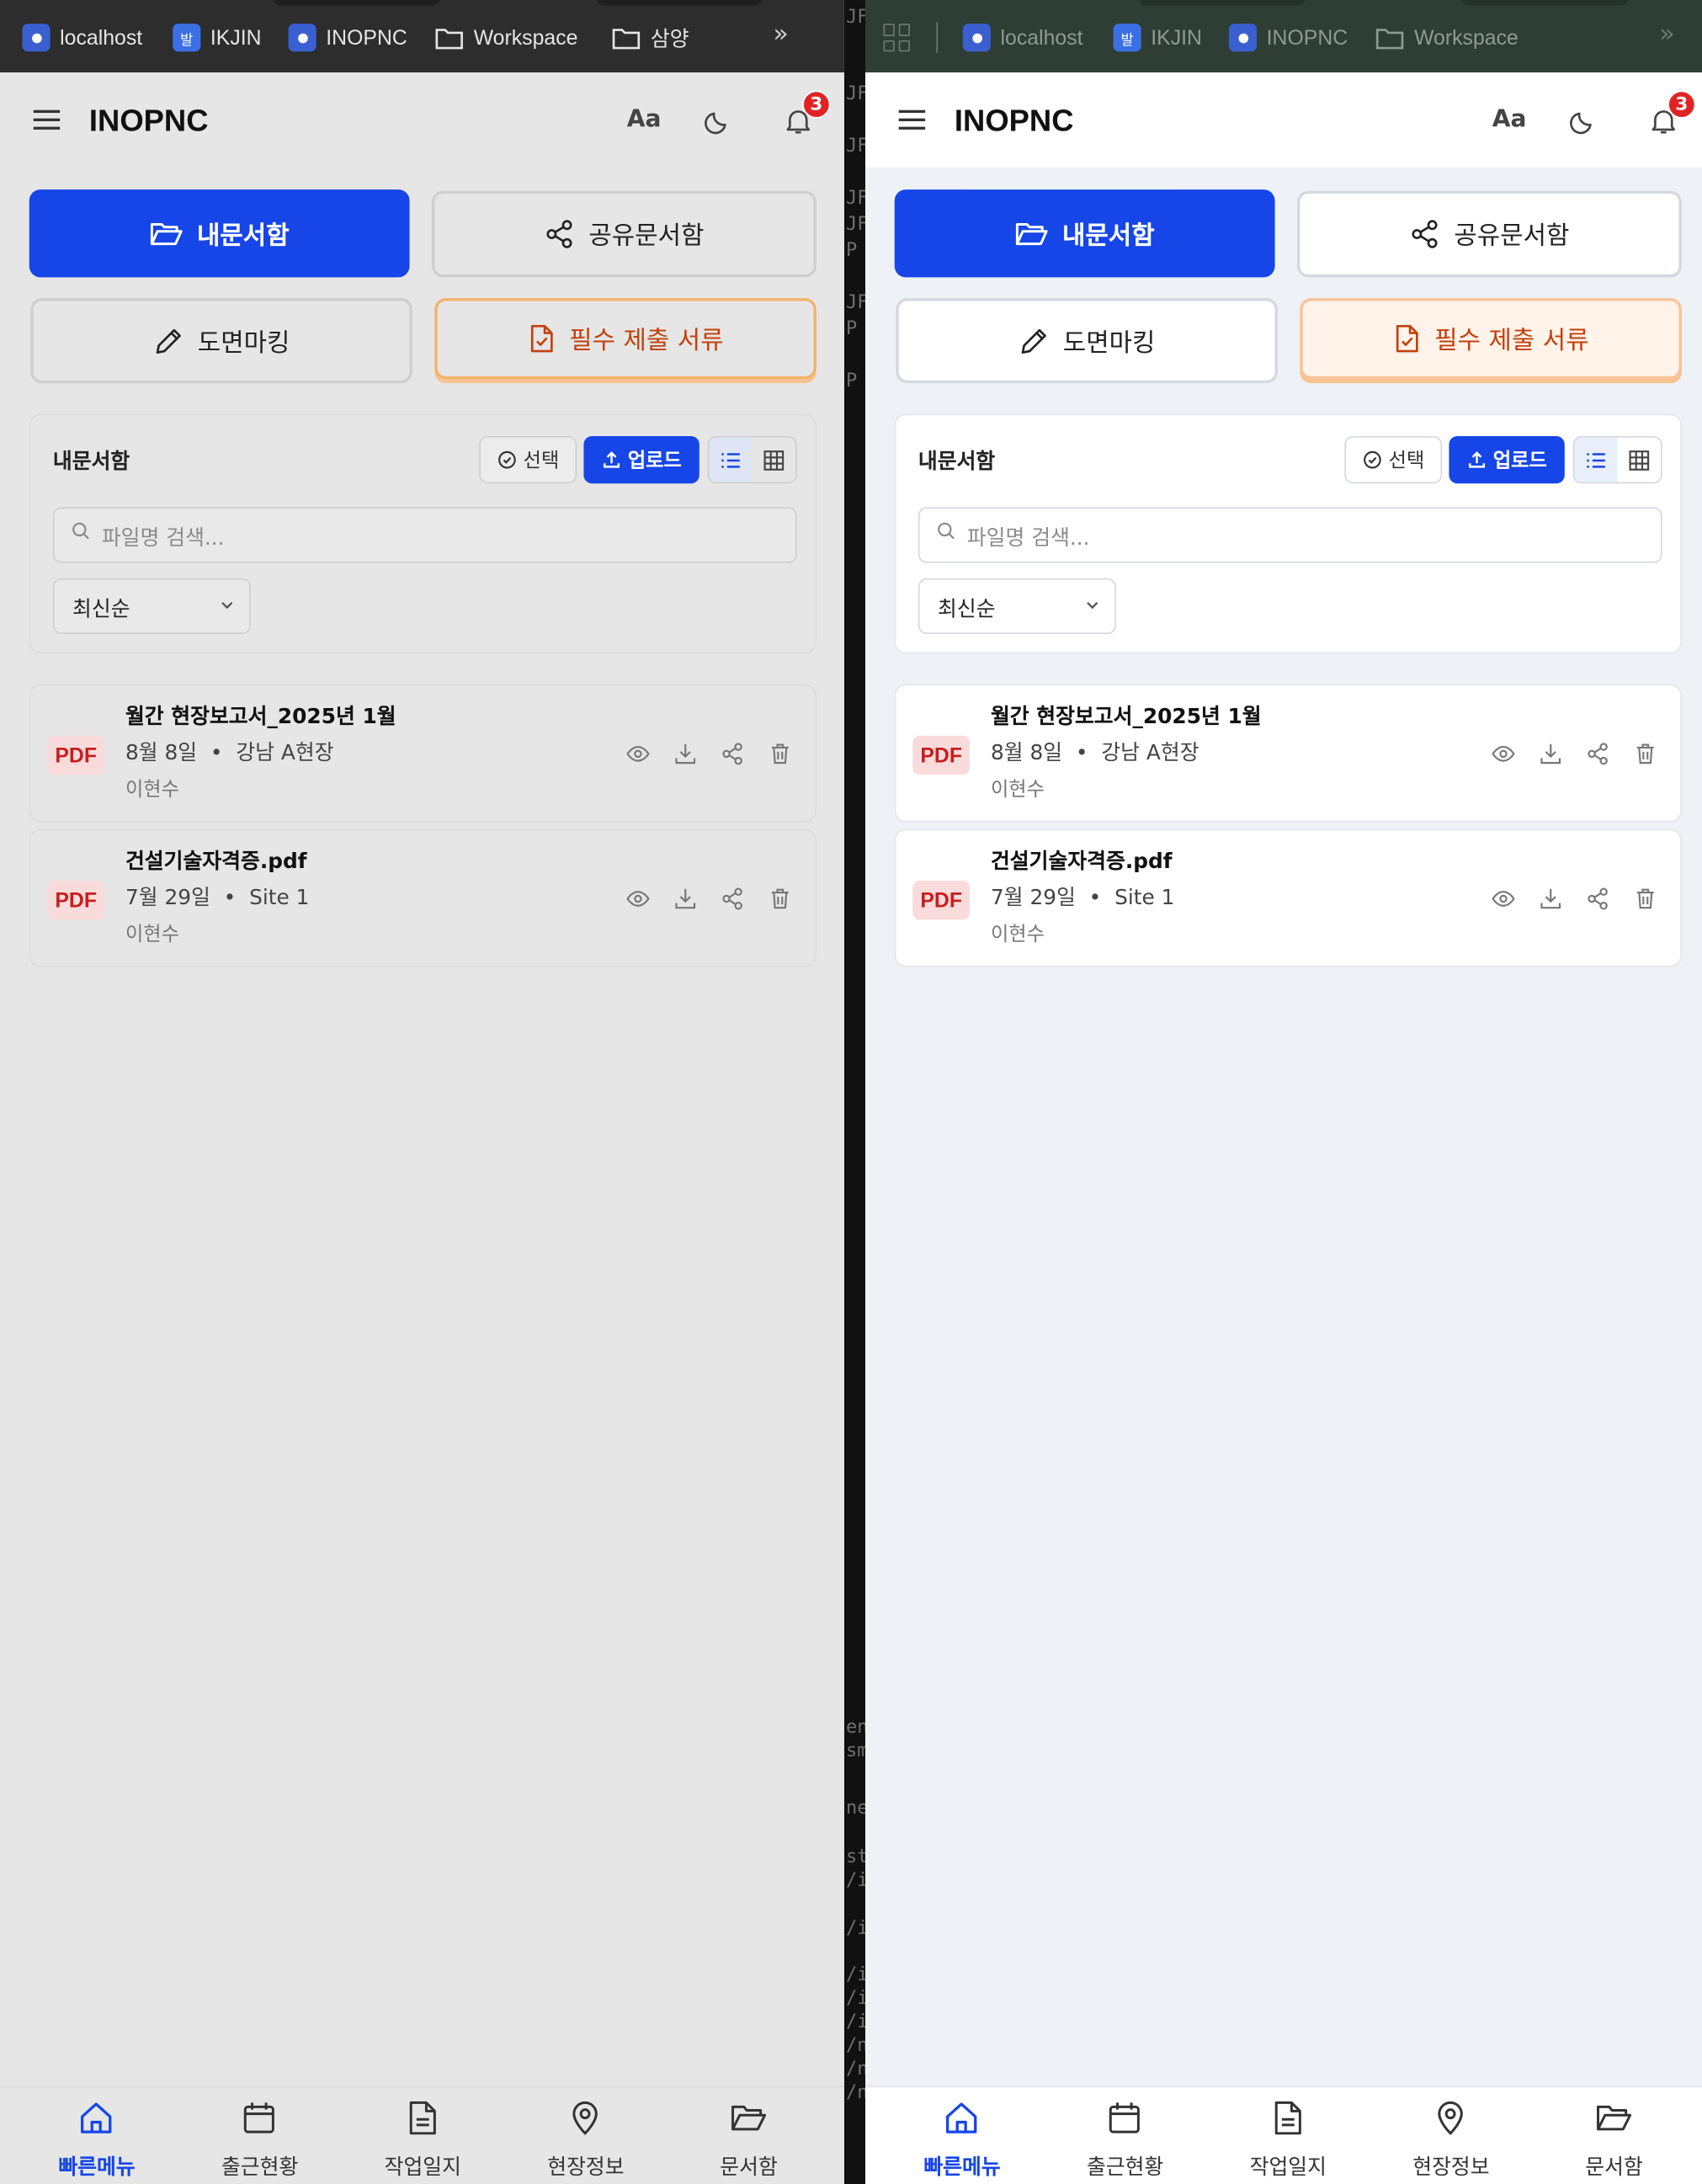  I want to click on notification-badge: 3, so click(816, 104).